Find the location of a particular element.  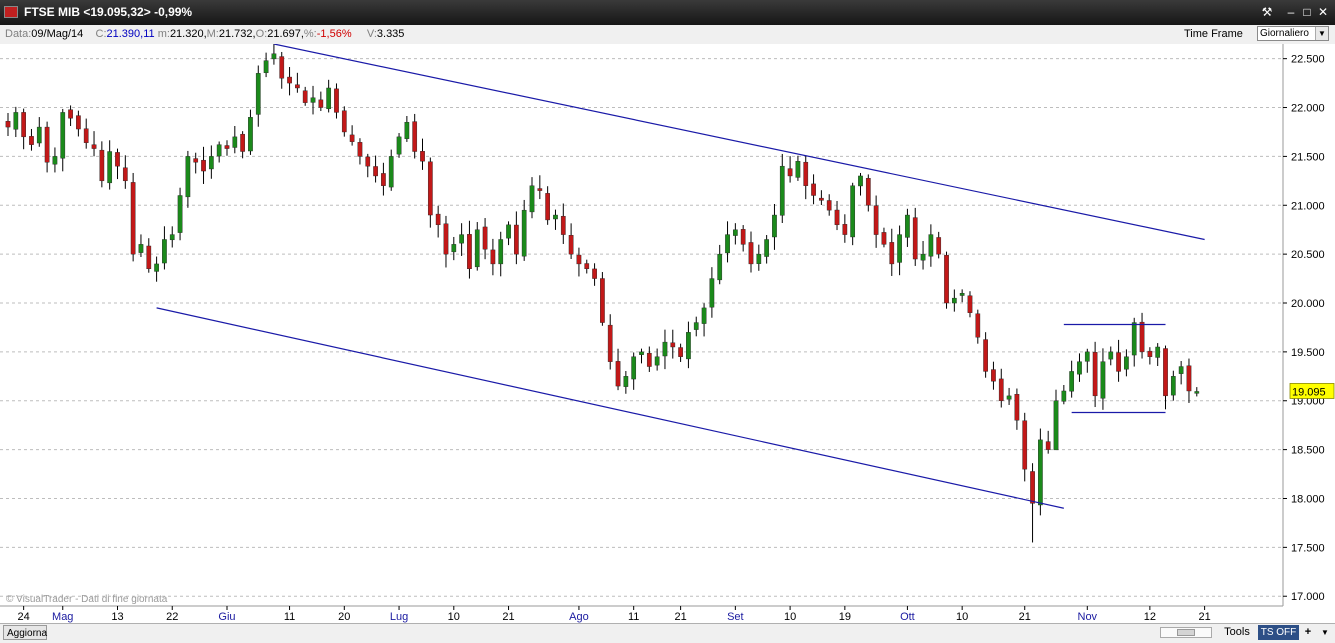

x-tick-label: 19 is located at coordinates (845, 617).